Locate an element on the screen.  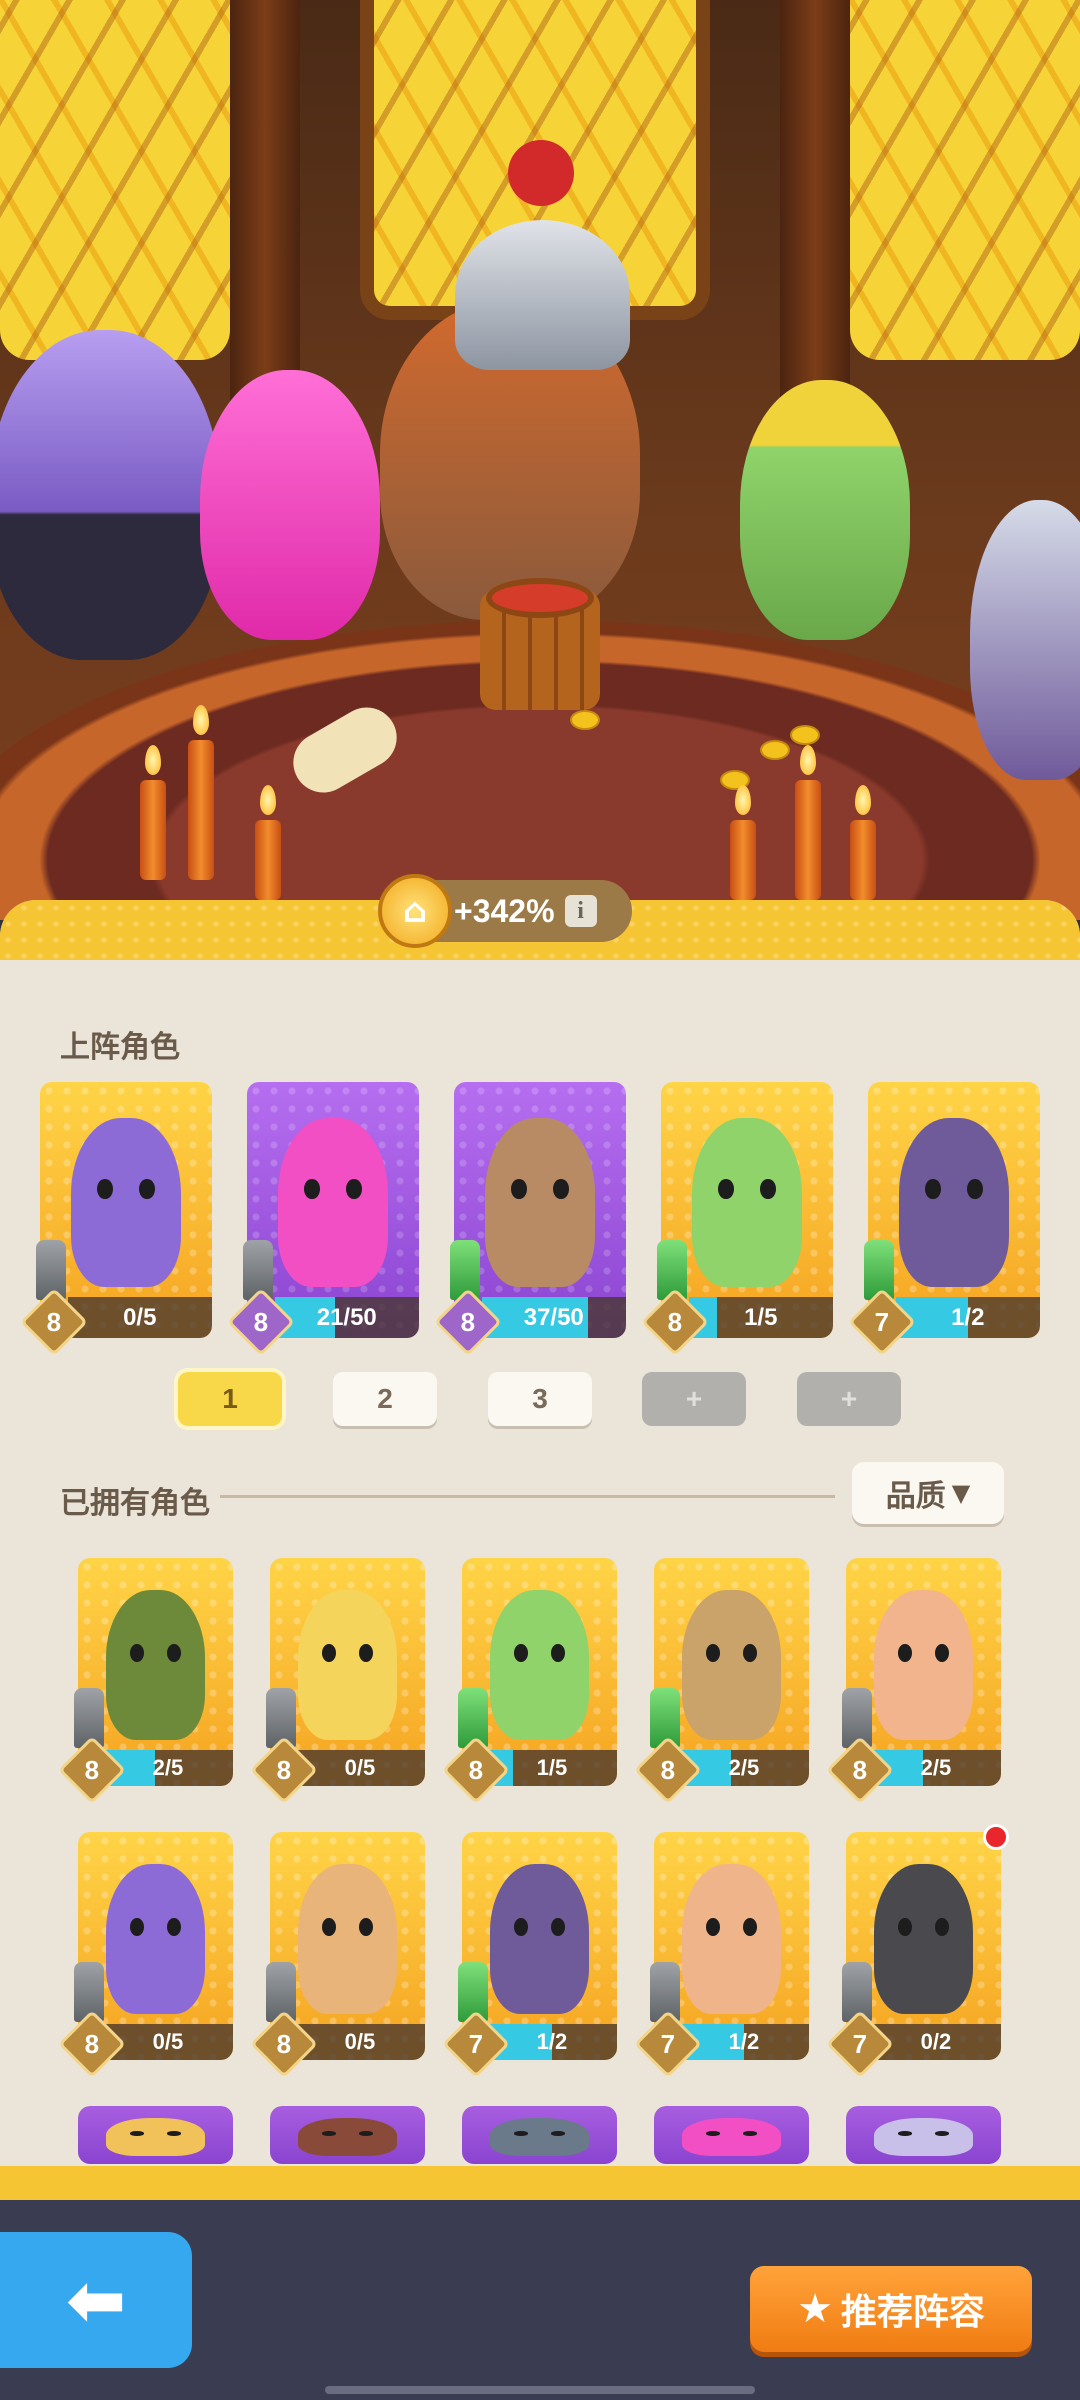
team-tab-3: 3 is located at coordinates (540, 1399).